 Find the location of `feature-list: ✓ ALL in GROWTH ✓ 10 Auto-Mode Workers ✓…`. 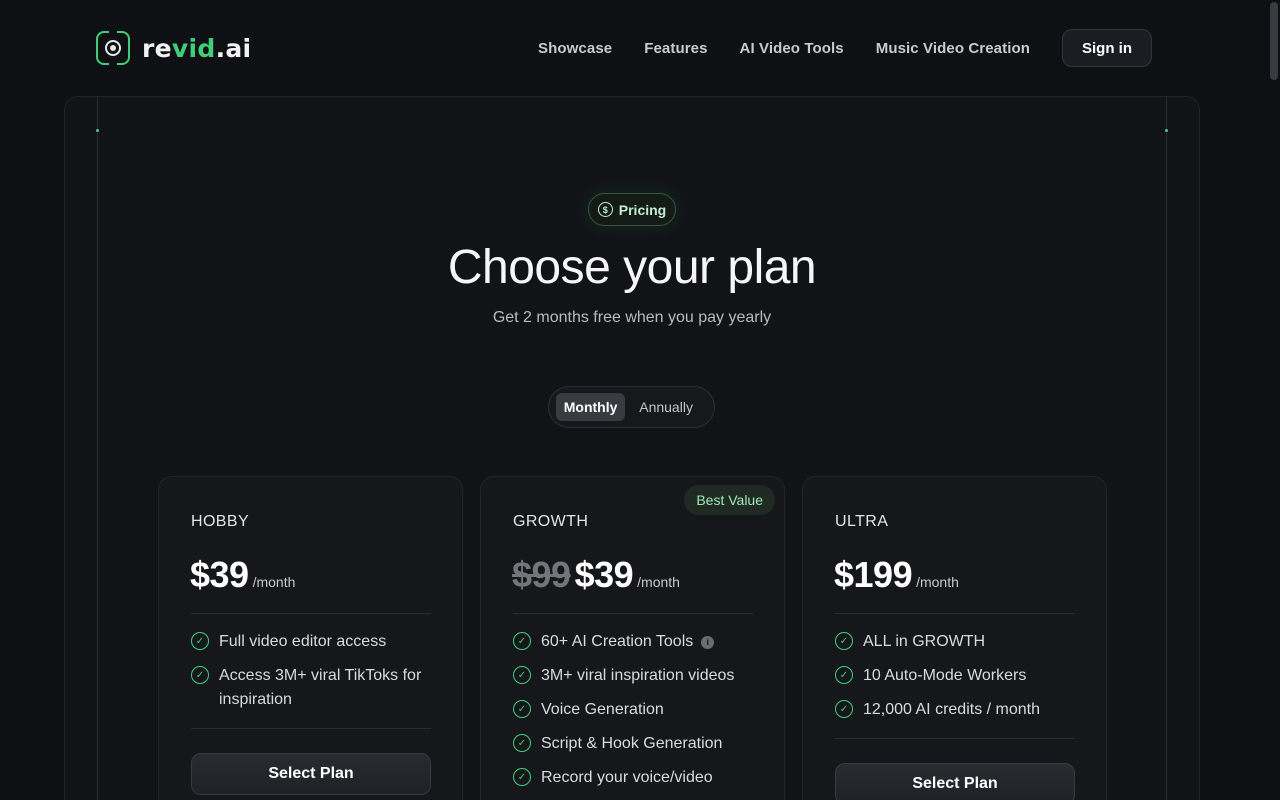

feature-list: ✓ ALL in GROWTH ✓ 10 Auto-Mode Workers ✓… is located at coordinates (957, 681).